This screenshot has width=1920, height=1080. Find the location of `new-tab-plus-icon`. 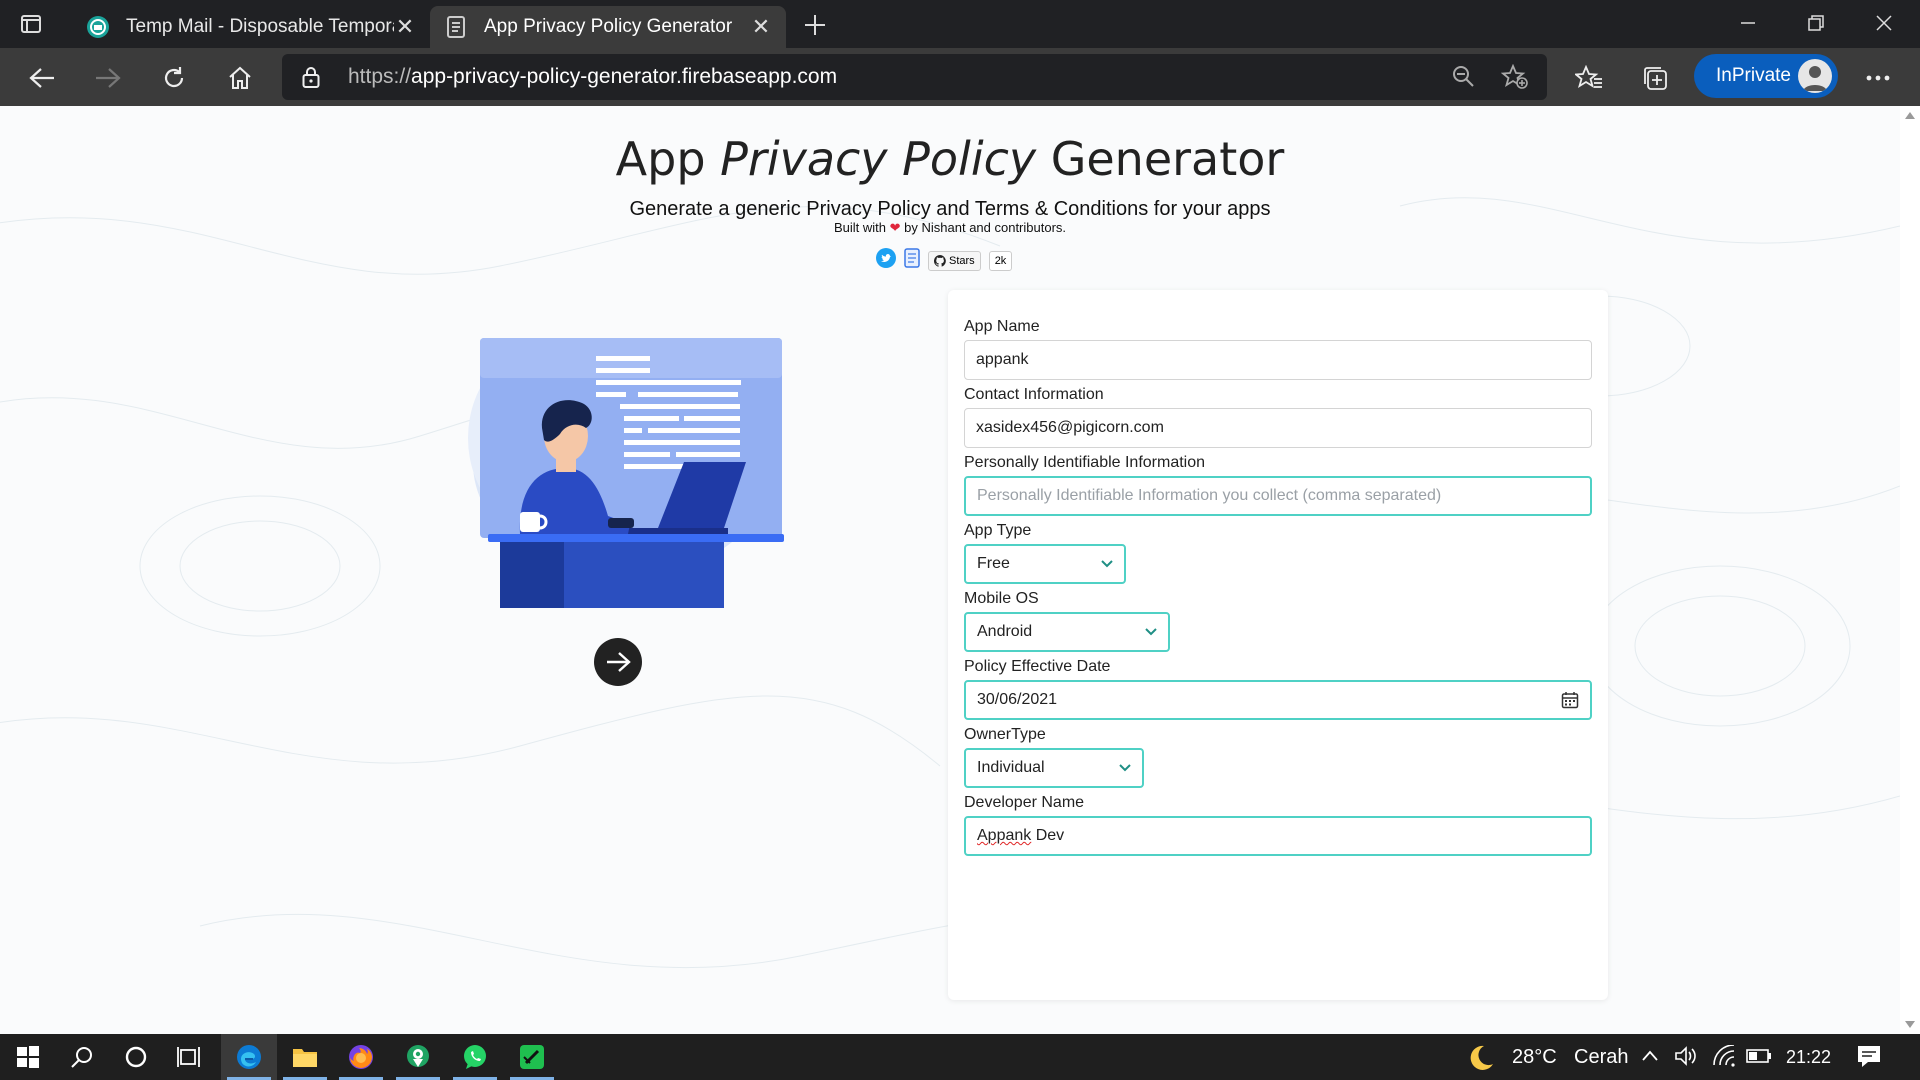

new-tab-plus-icon is located at coordinates (815, 25).